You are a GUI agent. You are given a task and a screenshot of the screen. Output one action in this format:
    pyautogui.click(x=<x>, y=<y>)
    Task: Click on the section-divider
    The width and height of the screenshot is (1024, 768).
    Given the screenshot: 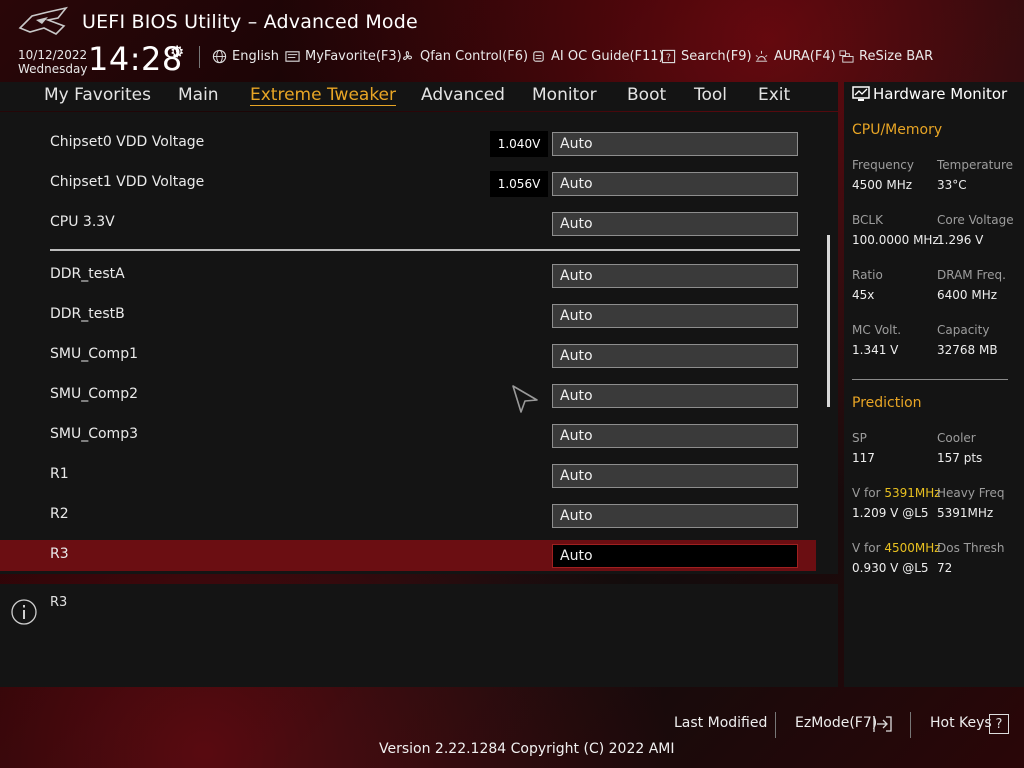 What is the action you would take?
    pyautogui.click(x=425, y=250)
    